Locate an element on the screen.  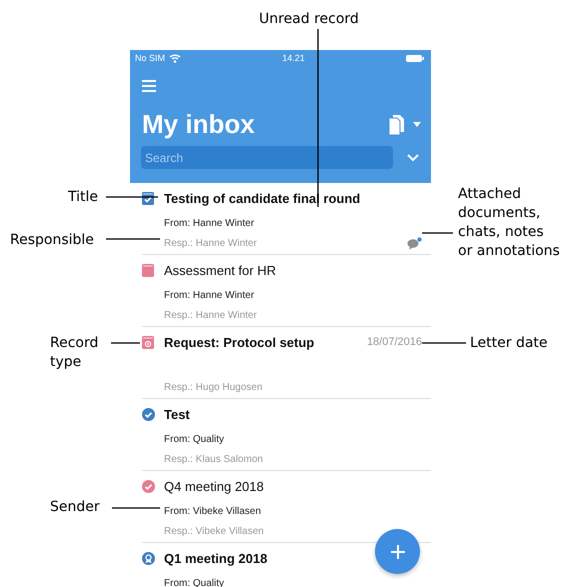
wifi-icon is located at coordinates (175, 58).